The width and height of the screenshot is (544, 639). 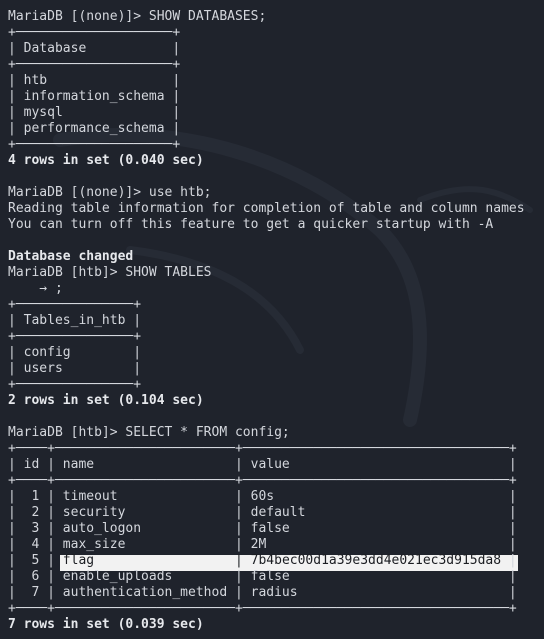 I want to click on table-row: | 6 | enable_uploads | false |, so click(x=262, y=576).